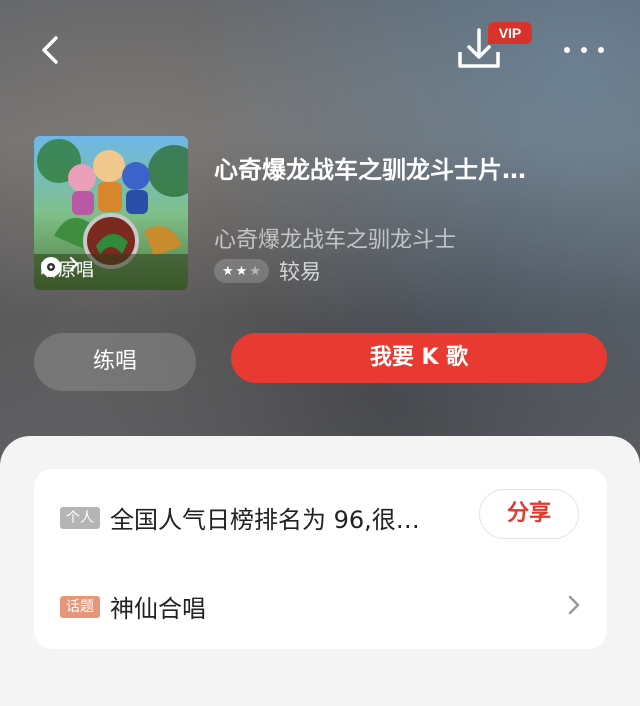 This screenshot has width=640, height=706. Describe the element at coordinates (80, 606) in the screenshot. I see `topic-tag: 话题` at that location.